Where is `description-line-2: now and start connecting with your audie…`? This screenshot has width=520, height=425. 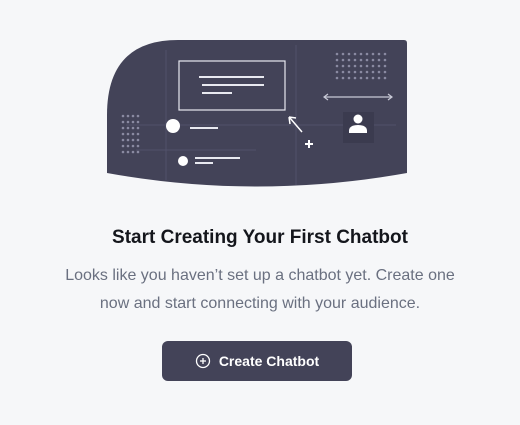 description-line-2: now and start connecting with your audie… is located at coordinates (260, 303).